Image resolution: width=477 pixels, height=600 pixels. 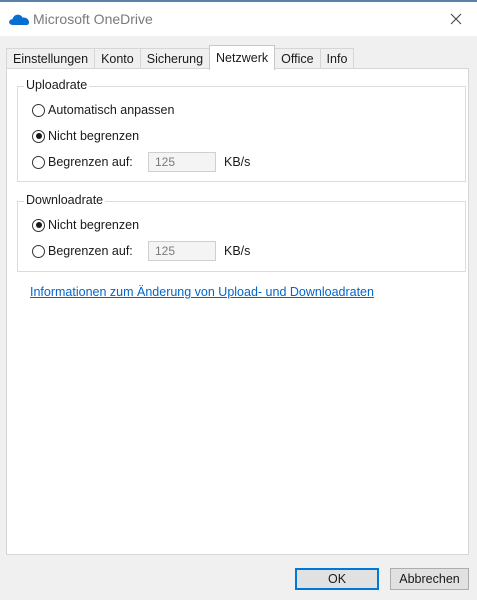 I want to click on tab-label: Netzwerk, so click(x=242, y=58).